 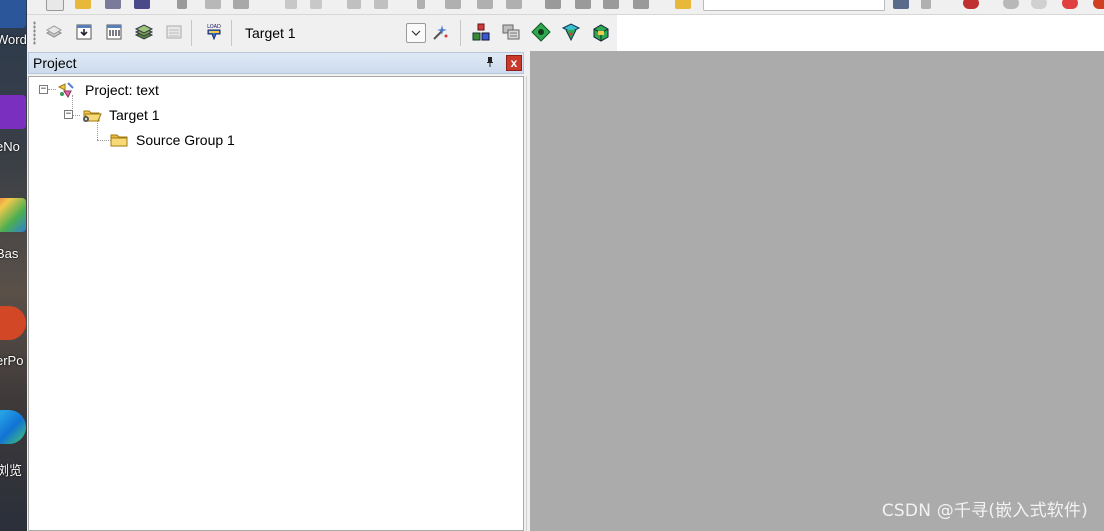 What do you see at coordinates (514, 63) in the screenshot?
I see `close-icon: x` at bounding box center [514, 63].